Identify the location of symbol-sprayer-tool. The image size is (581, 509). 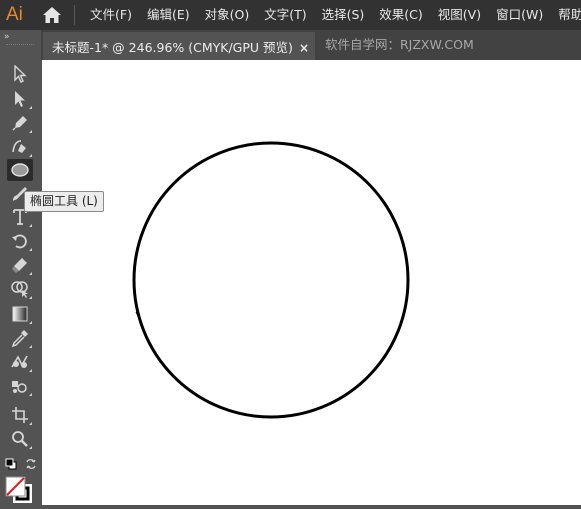
(20, 386).